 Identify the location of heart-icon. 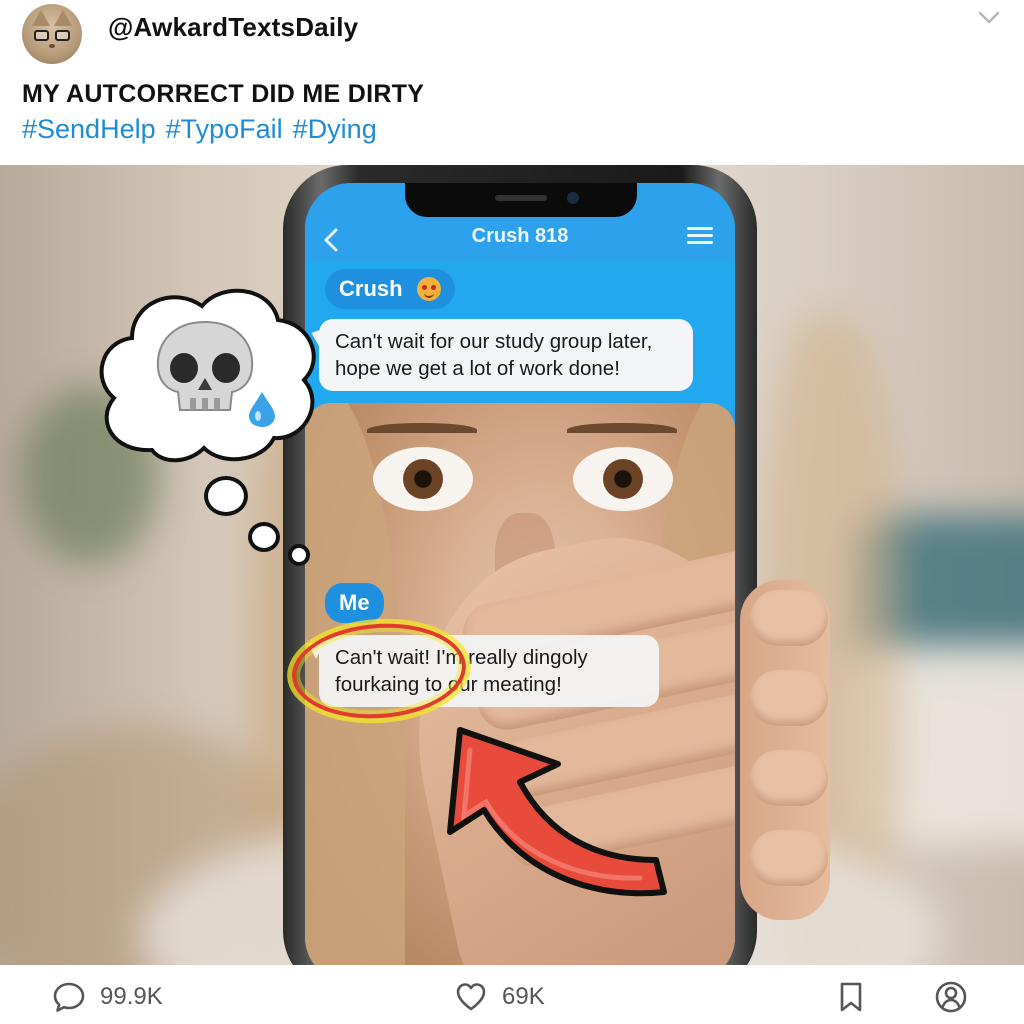
(471, 997).